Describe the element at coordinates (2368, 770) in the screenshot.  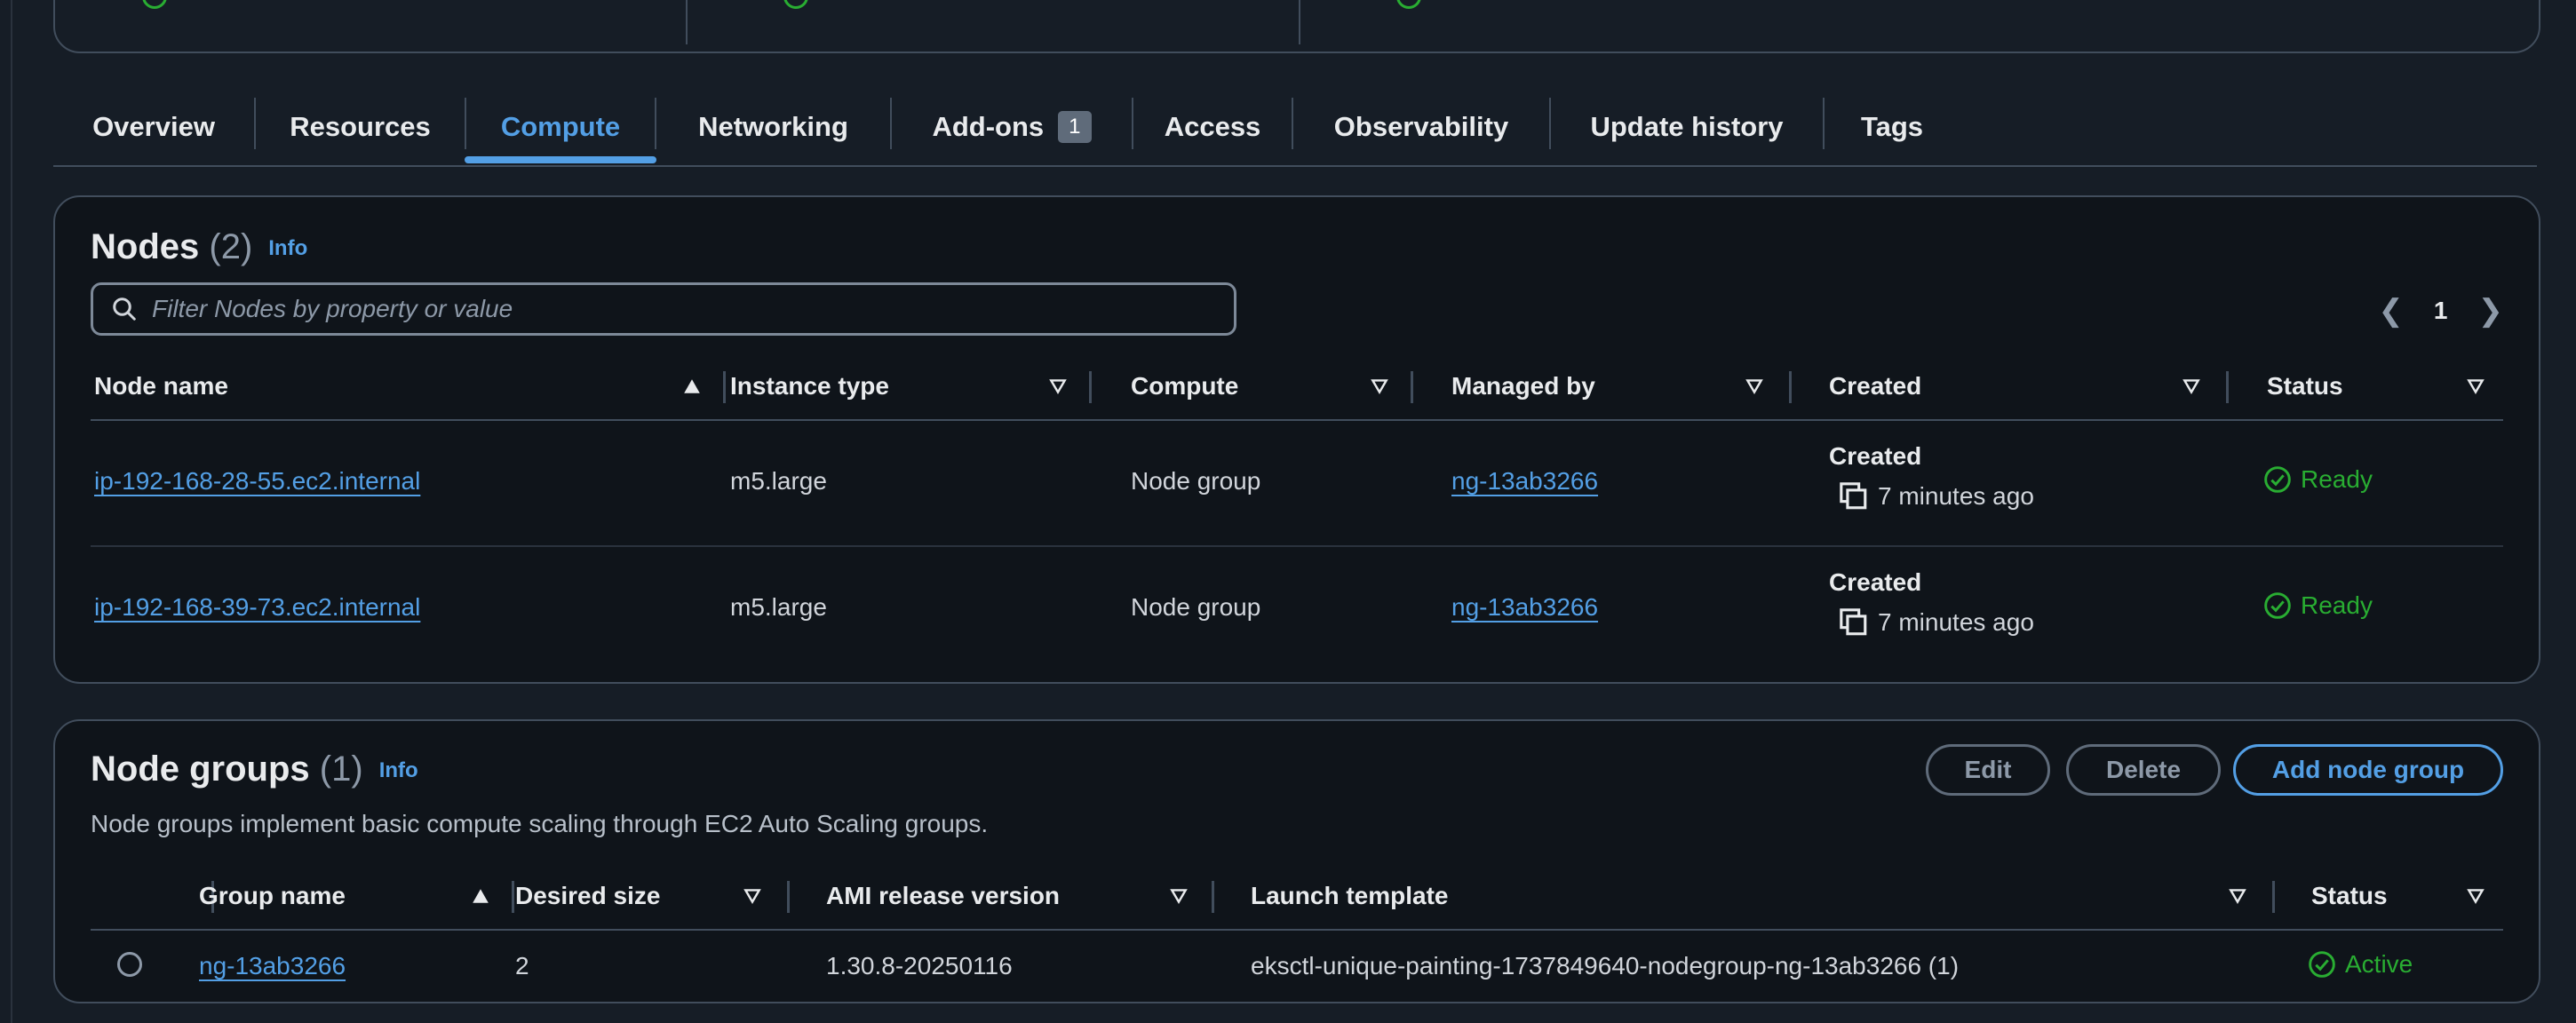
I see `add-node-group-button: Add node group` at that location.